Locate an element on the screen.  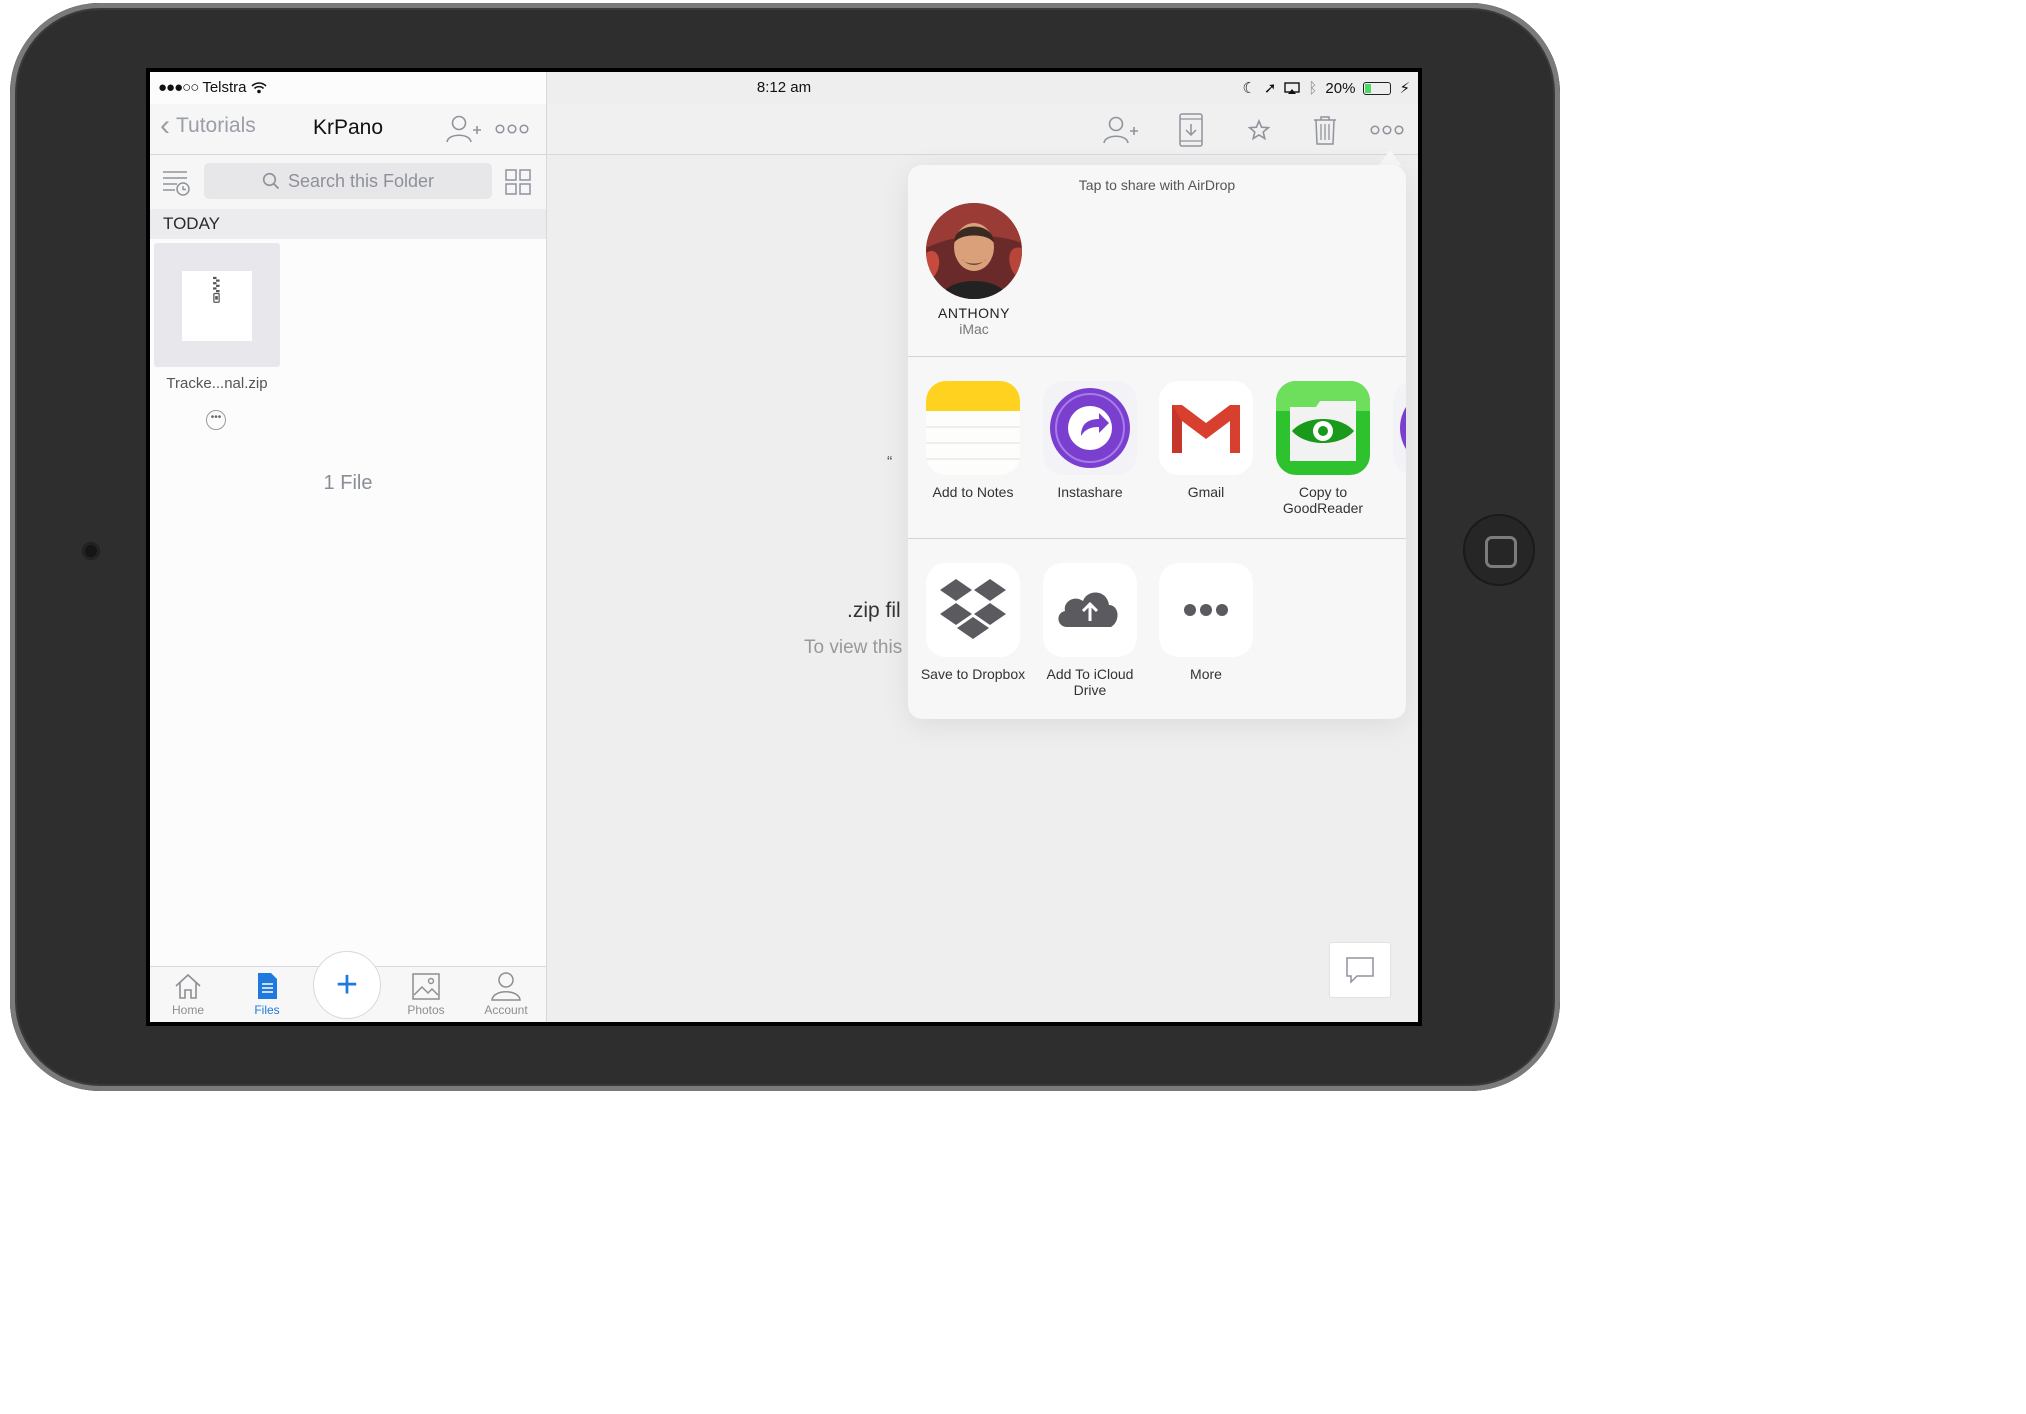
file-more-options-icon: ••• is located at coordinates (216, 420).